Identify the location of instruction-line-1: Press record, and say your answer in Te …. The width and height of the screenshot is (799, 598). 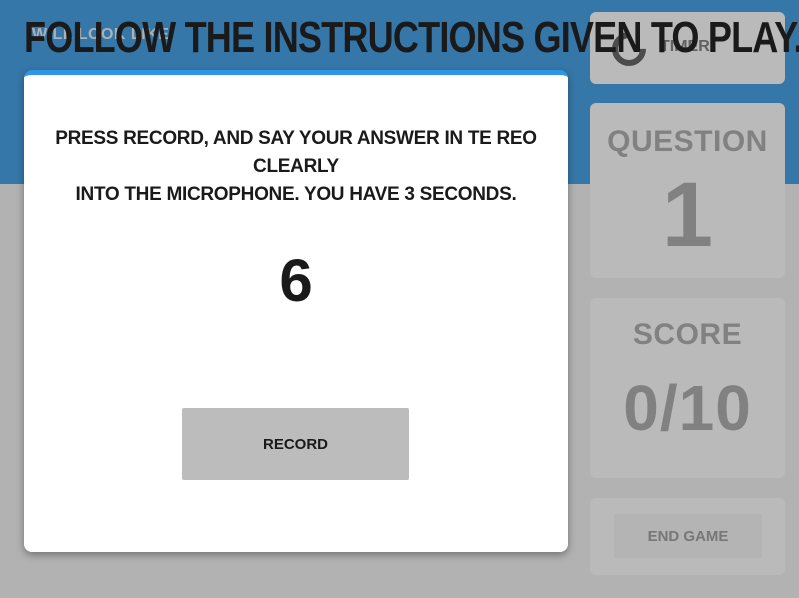
(296, 152).